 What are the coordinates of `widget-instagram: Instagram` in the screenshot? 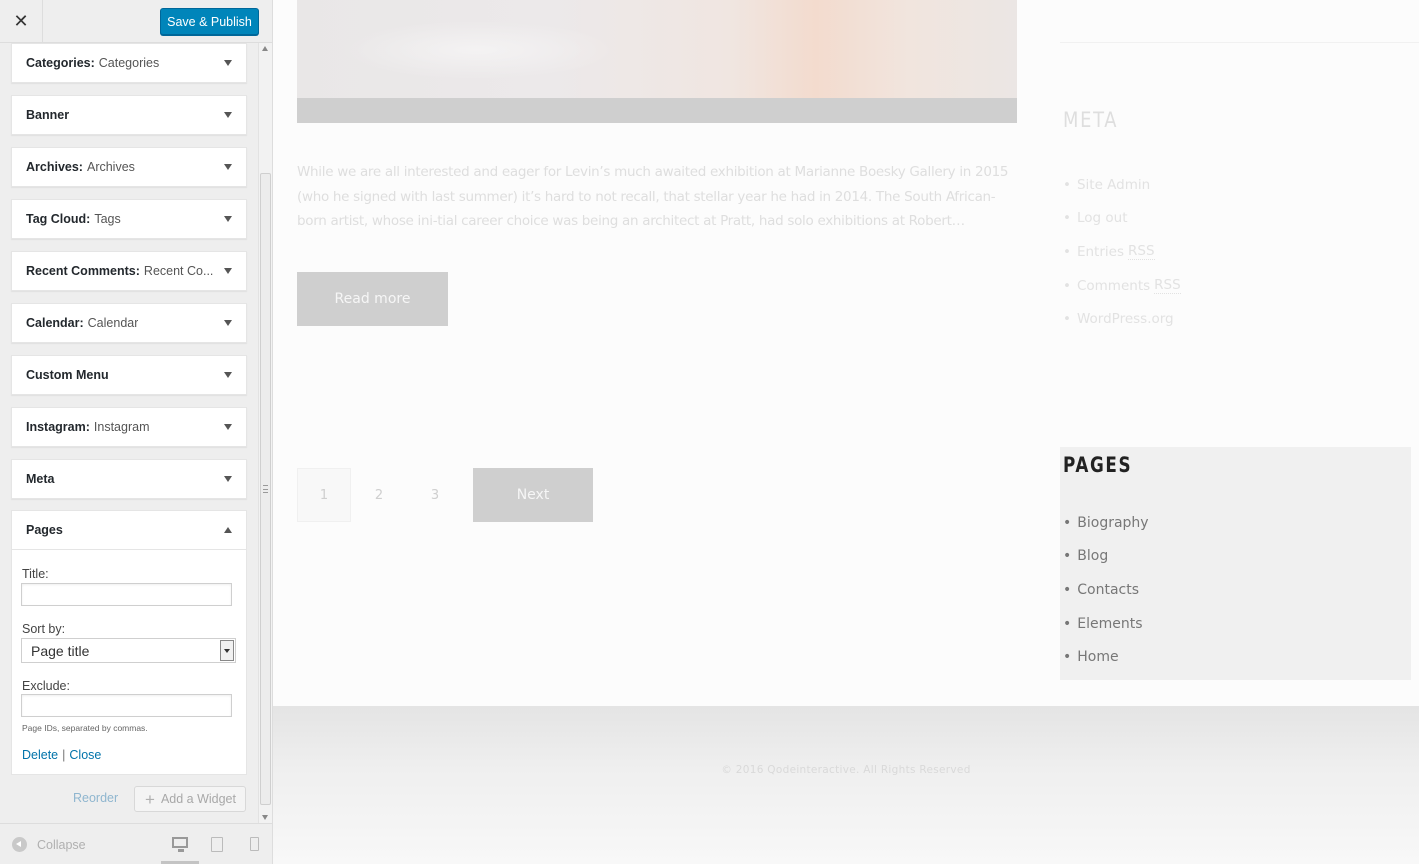 It's located at (129, 427).